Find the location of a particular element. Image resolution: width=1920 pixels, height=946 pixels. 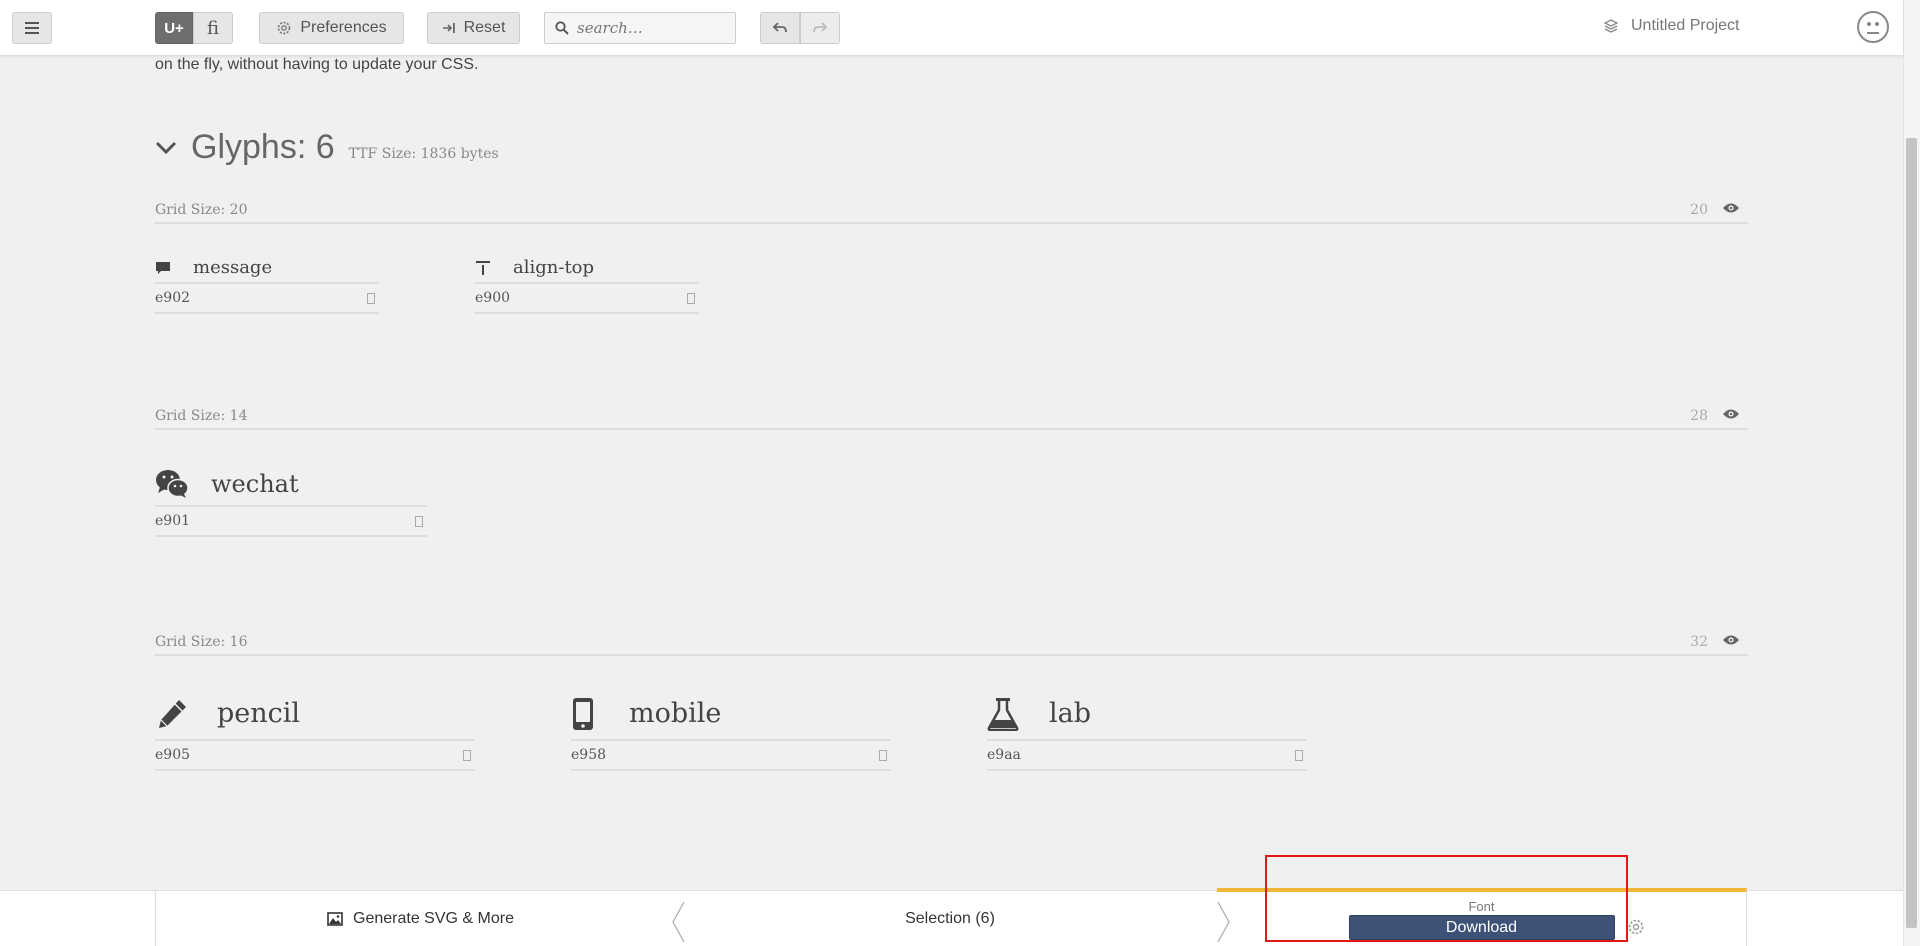

image-icon is located at coordinates (335, 919).